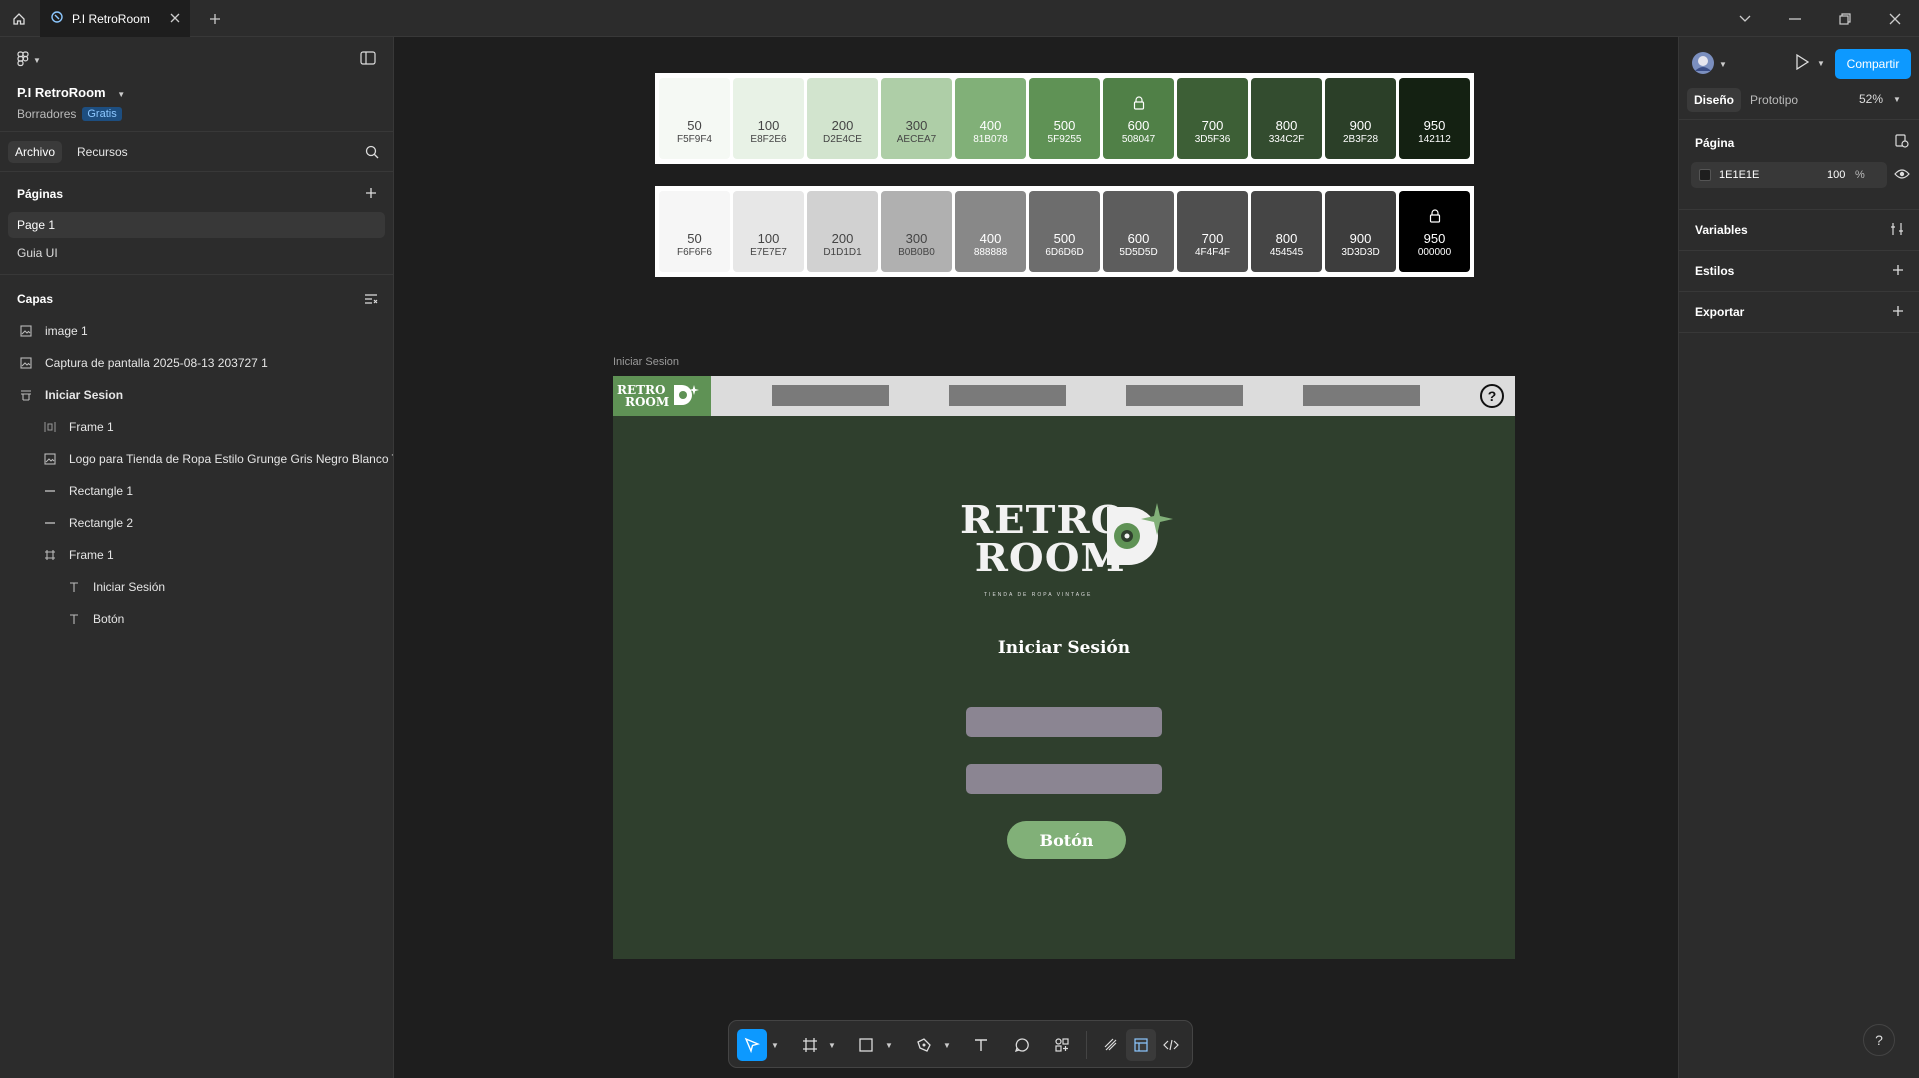 The image size is (1919, 1078). What do you see at coordinates (694, 118) in the screenshot?
I see `color-swatch-50: 50 F5F9F4` at bounding box center [694, 118].